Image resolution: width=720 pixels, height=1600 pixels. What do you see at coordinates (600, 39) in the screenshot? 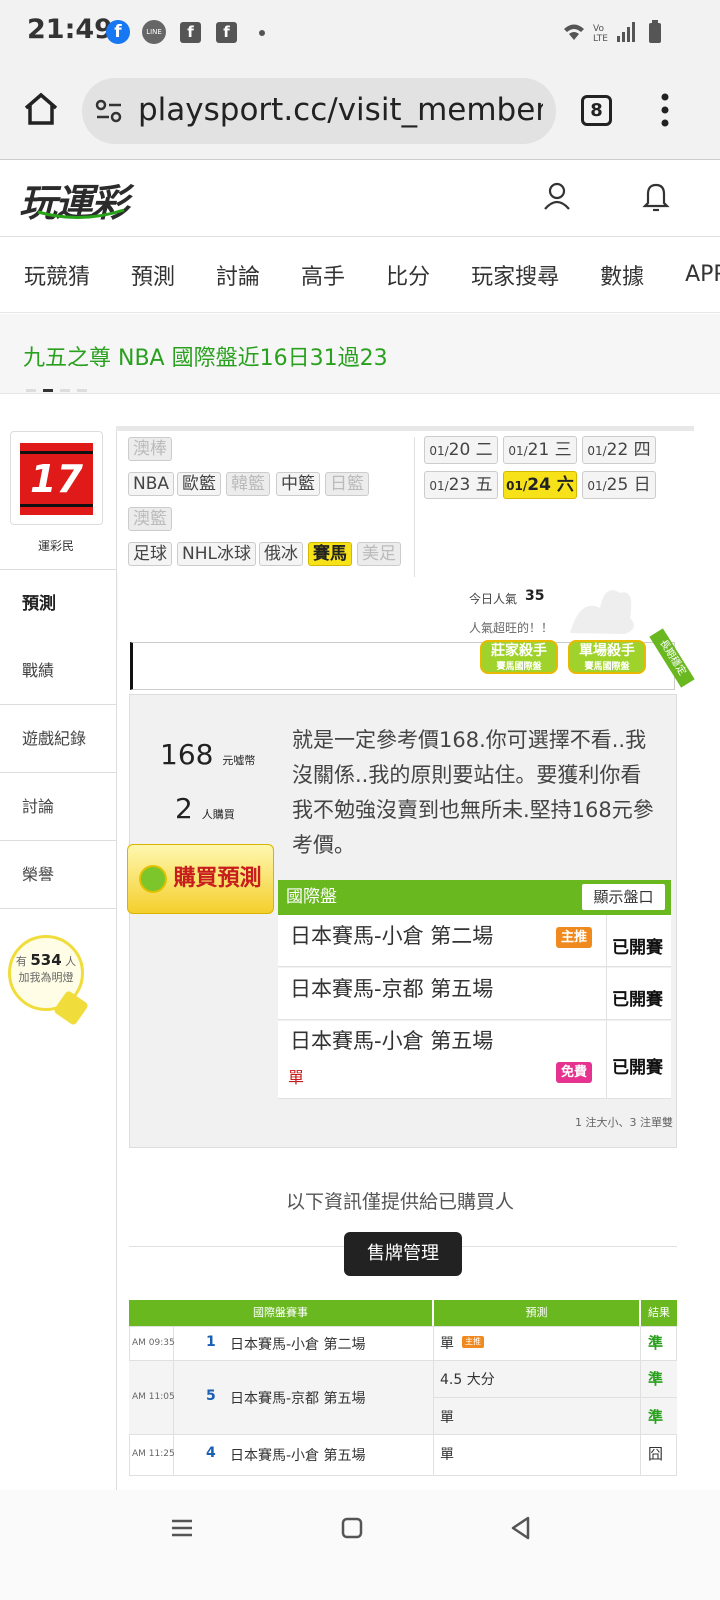
I see `svg-text: LTE` at bounding box center [600, 39].